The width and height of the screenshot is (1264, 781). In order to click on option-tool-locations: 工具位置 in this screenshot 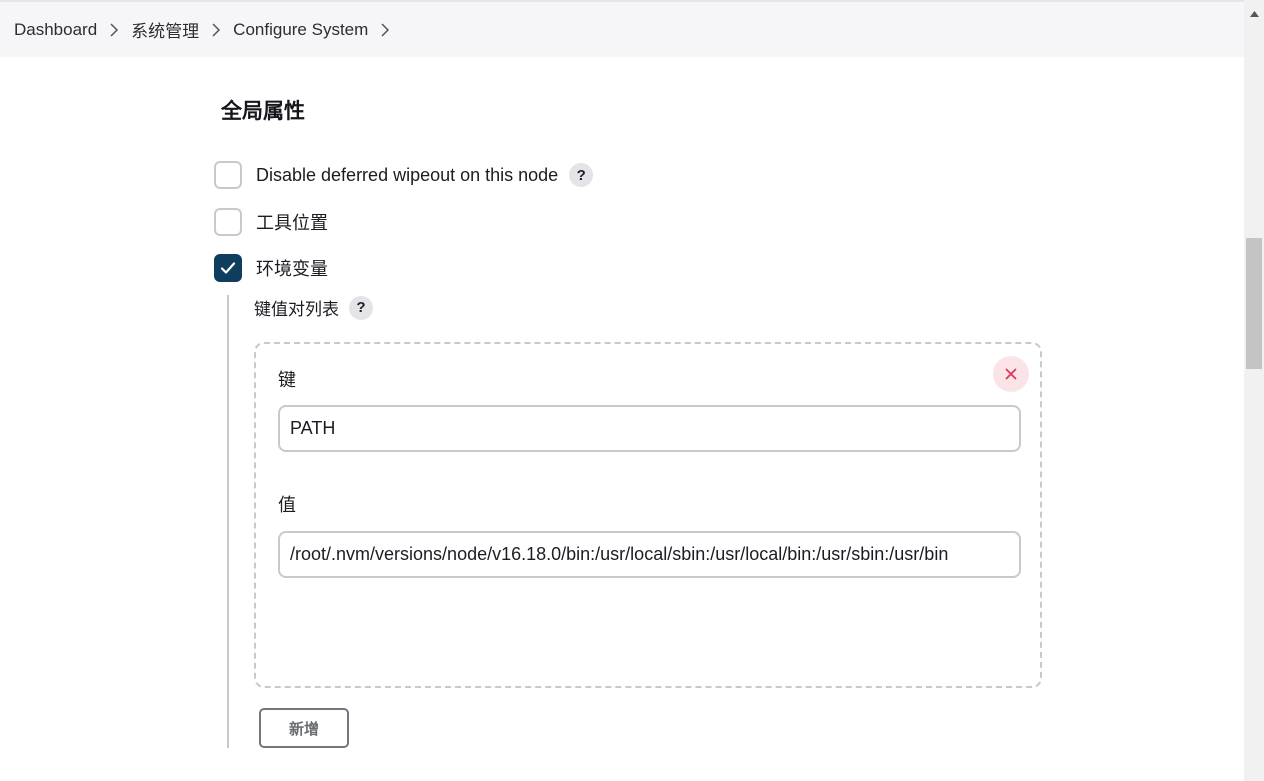, I will do `click(271, 222)`.